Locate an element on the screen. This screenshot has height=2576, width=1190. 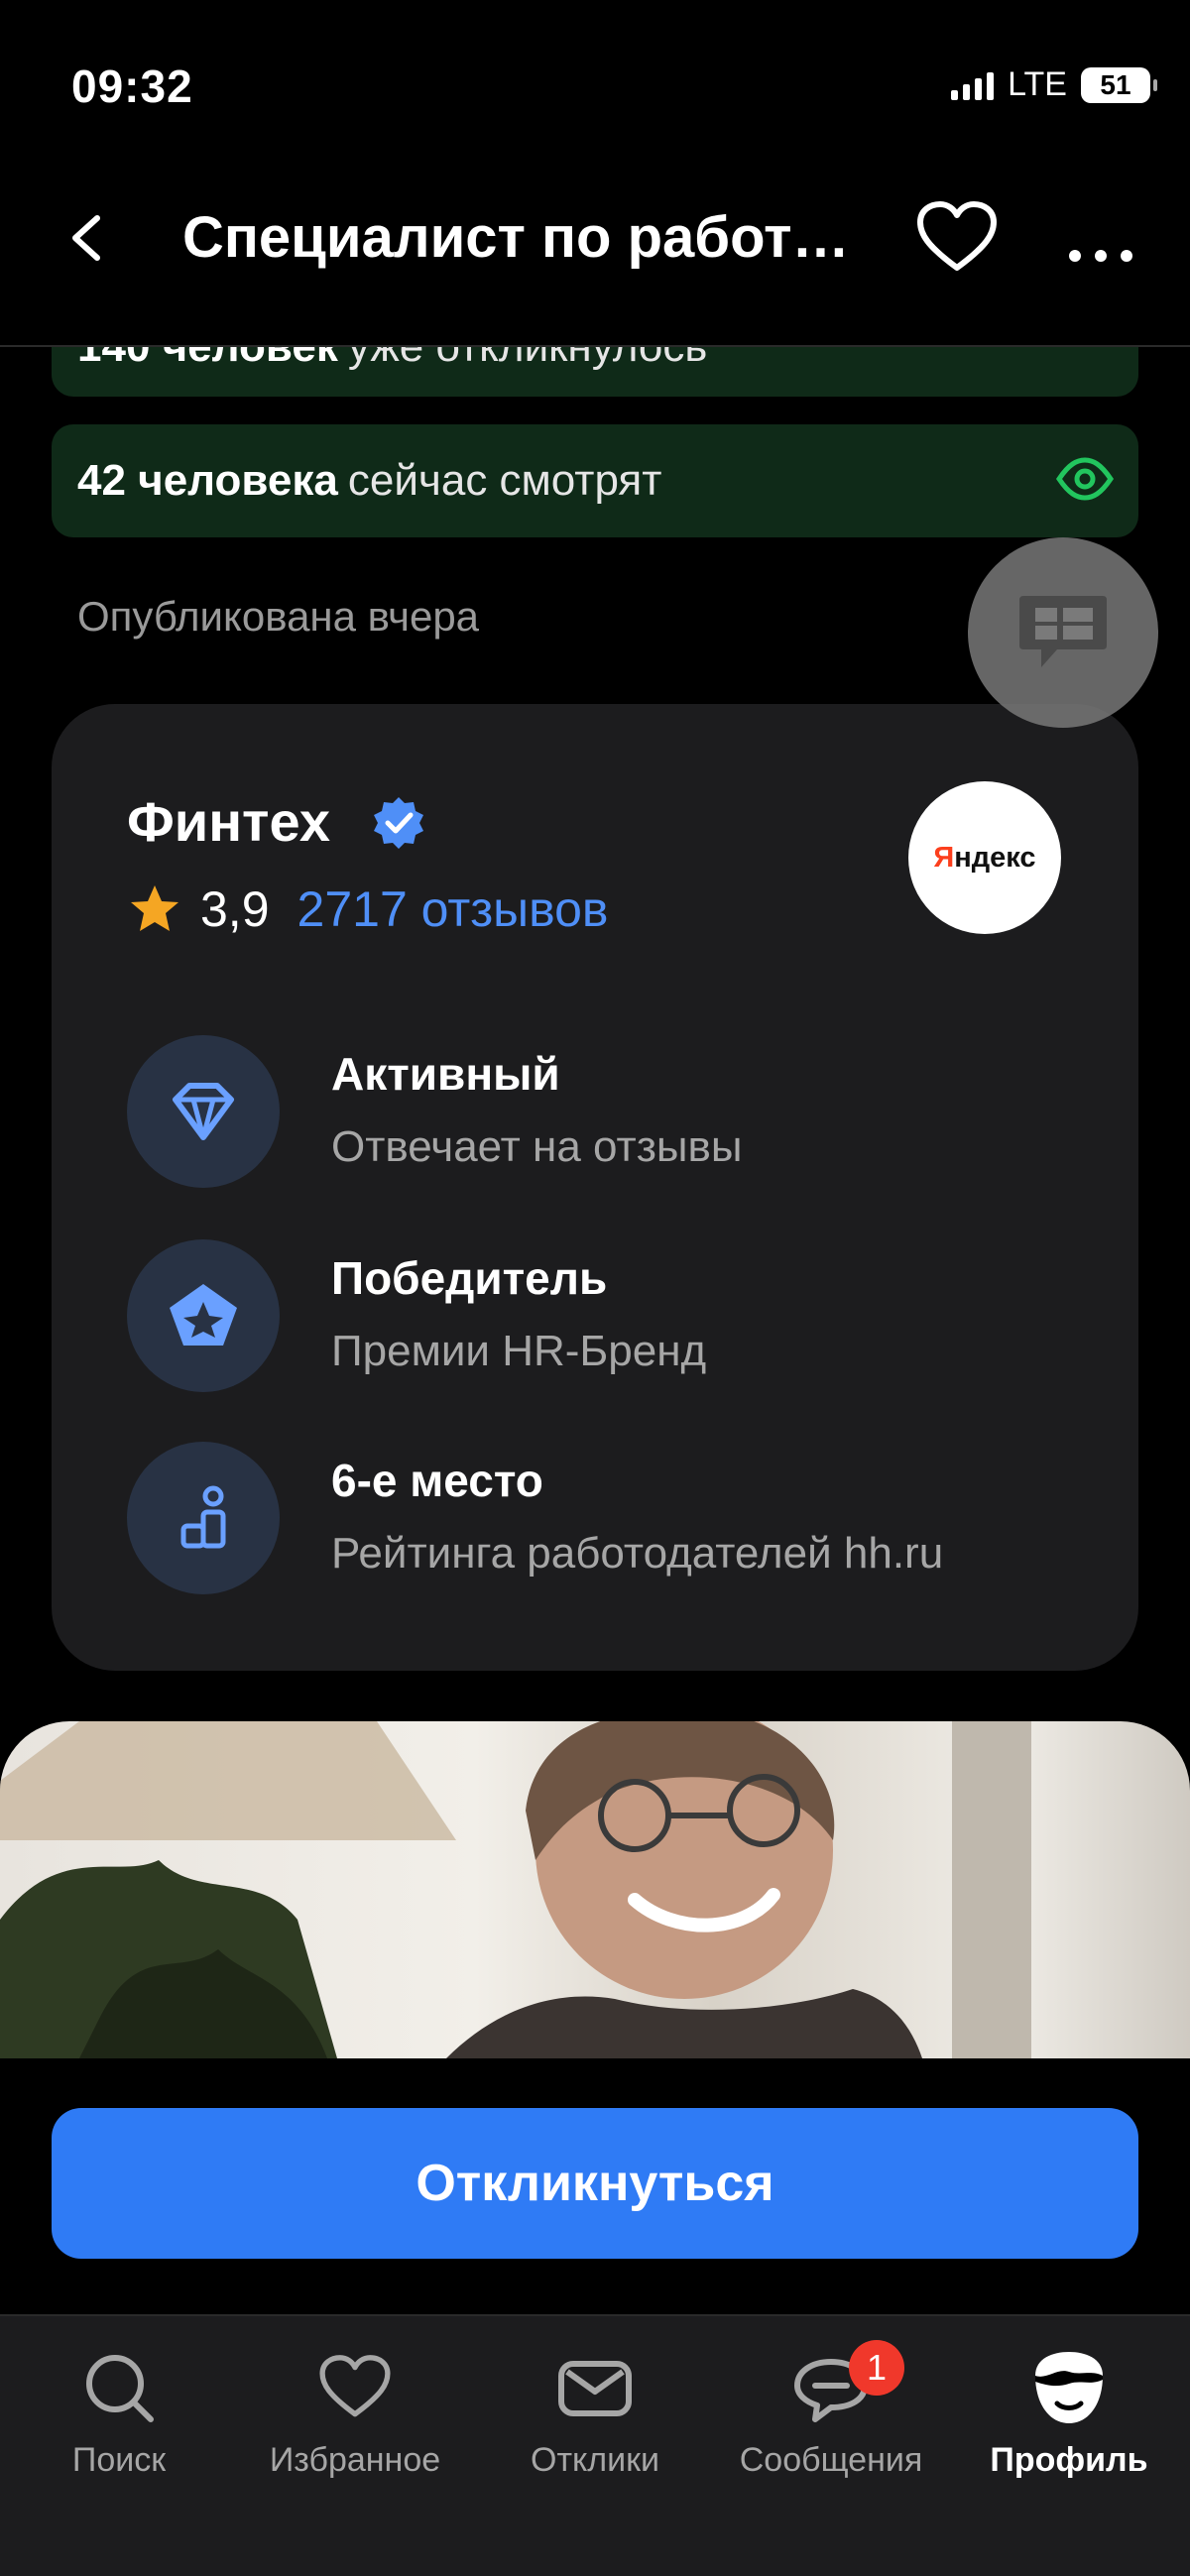
favorite-button is located at coordinates (957, 238).